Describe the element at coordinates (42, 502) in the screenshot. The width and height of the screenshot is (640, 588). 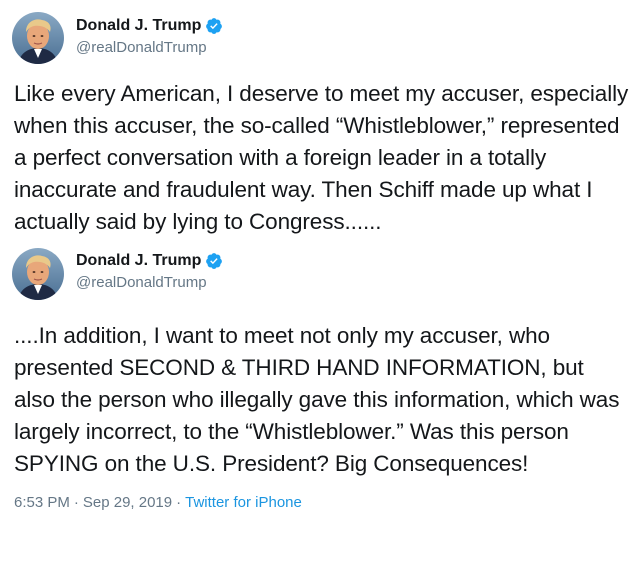
I see `tweet-time: 6:53 PM` at that location.